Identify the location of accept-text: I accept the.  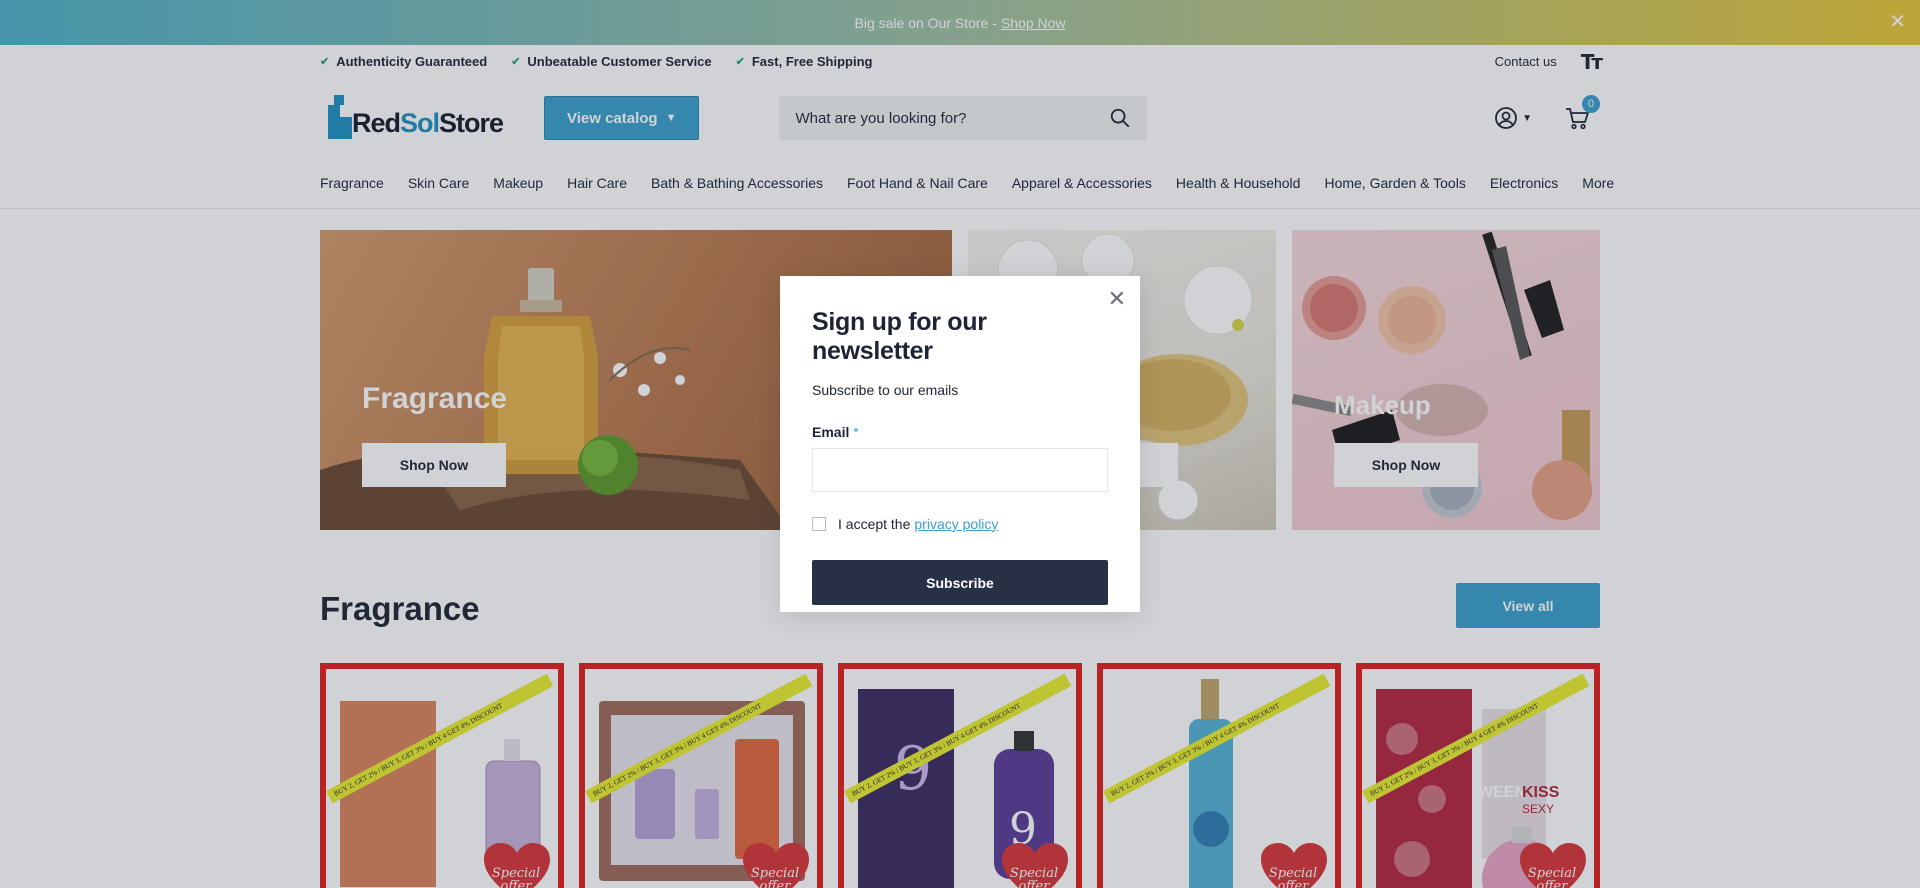
(874, 524).